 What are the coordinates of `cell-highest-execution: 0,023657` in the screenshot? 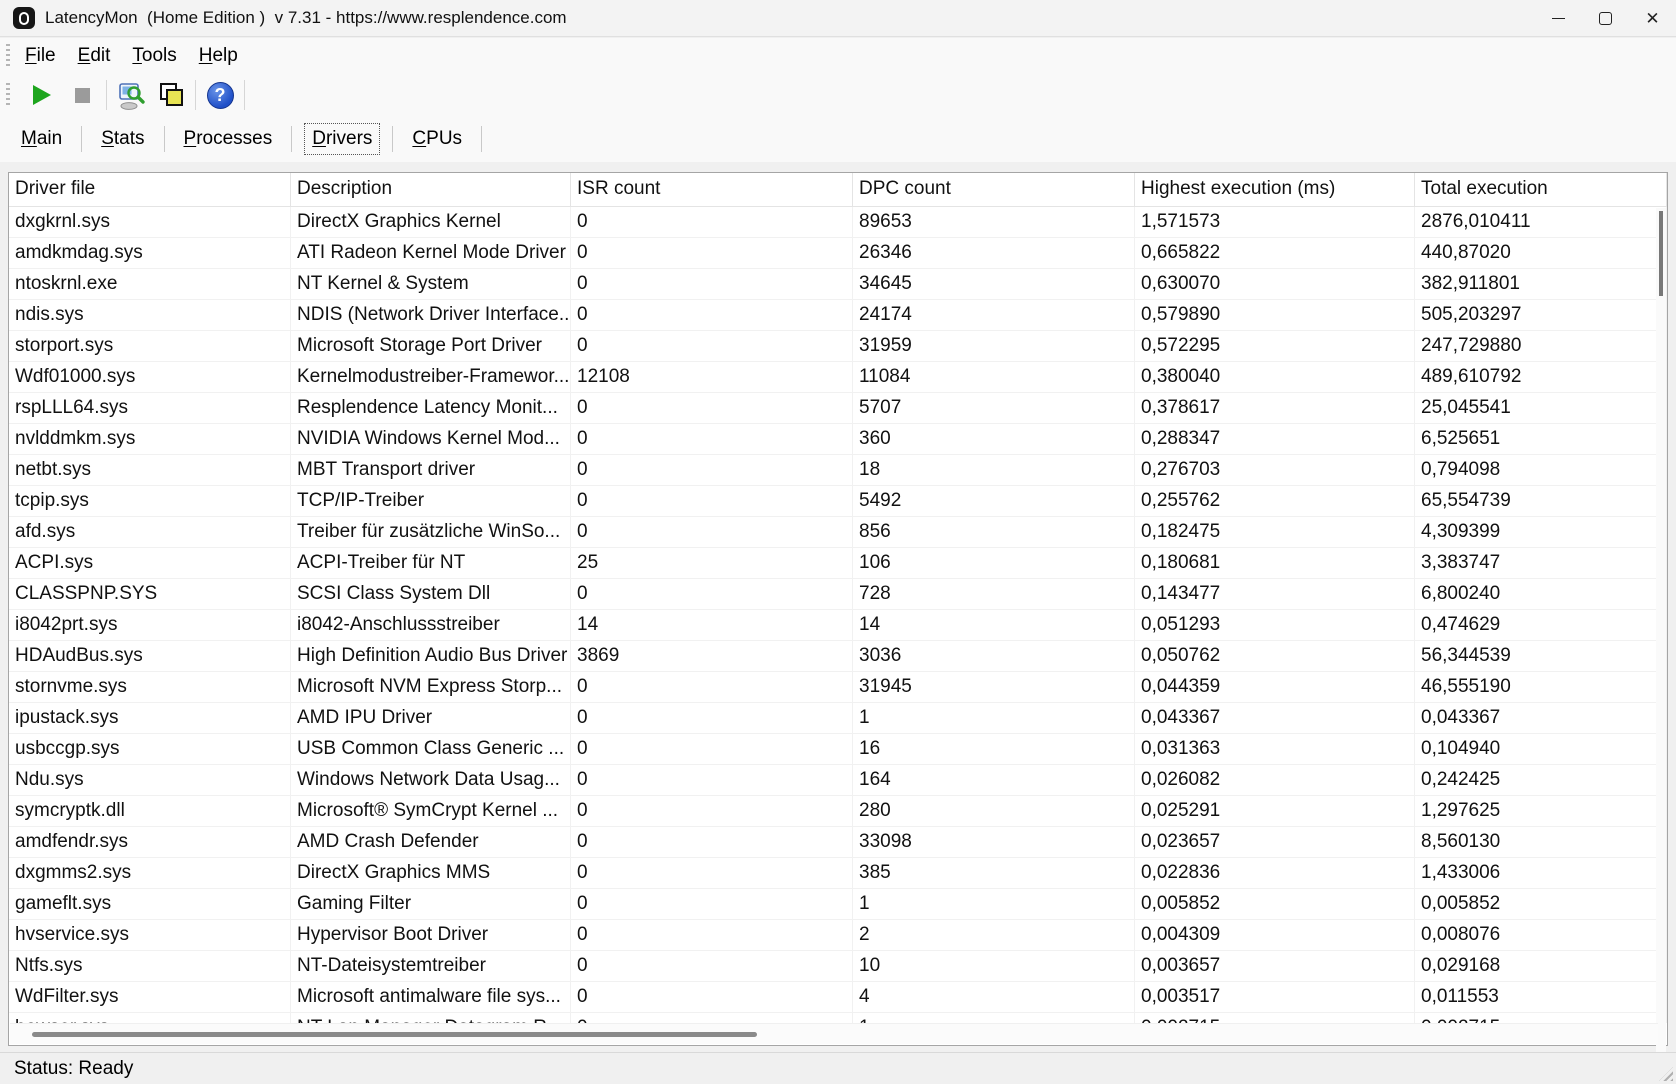 It's located at (1275, 842).